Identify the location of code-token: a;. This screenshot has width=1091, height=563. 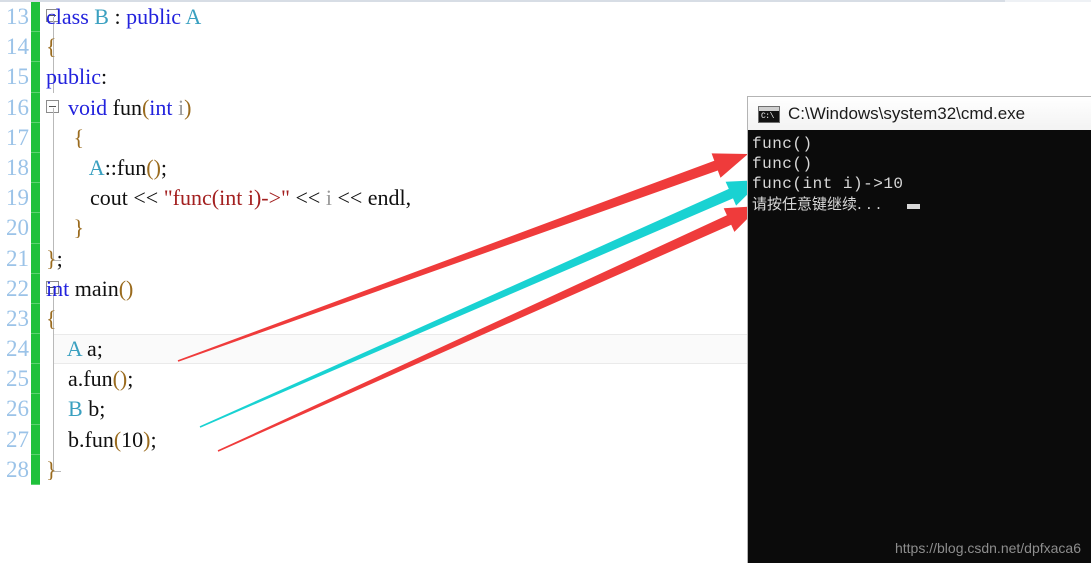
(92, 349).